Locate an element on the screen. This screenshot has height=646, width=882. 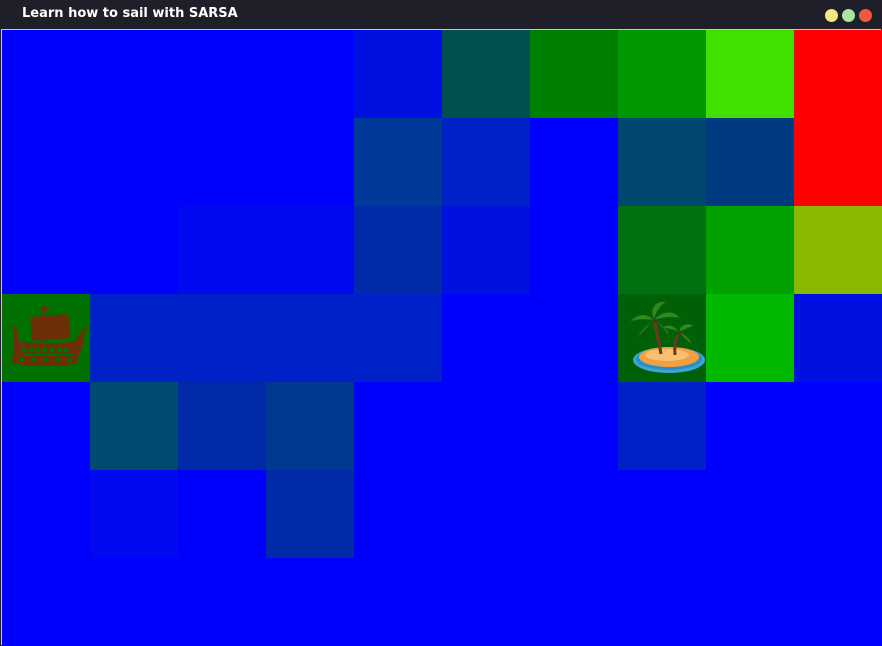
minimize-button is located at coordinates (831, 15).